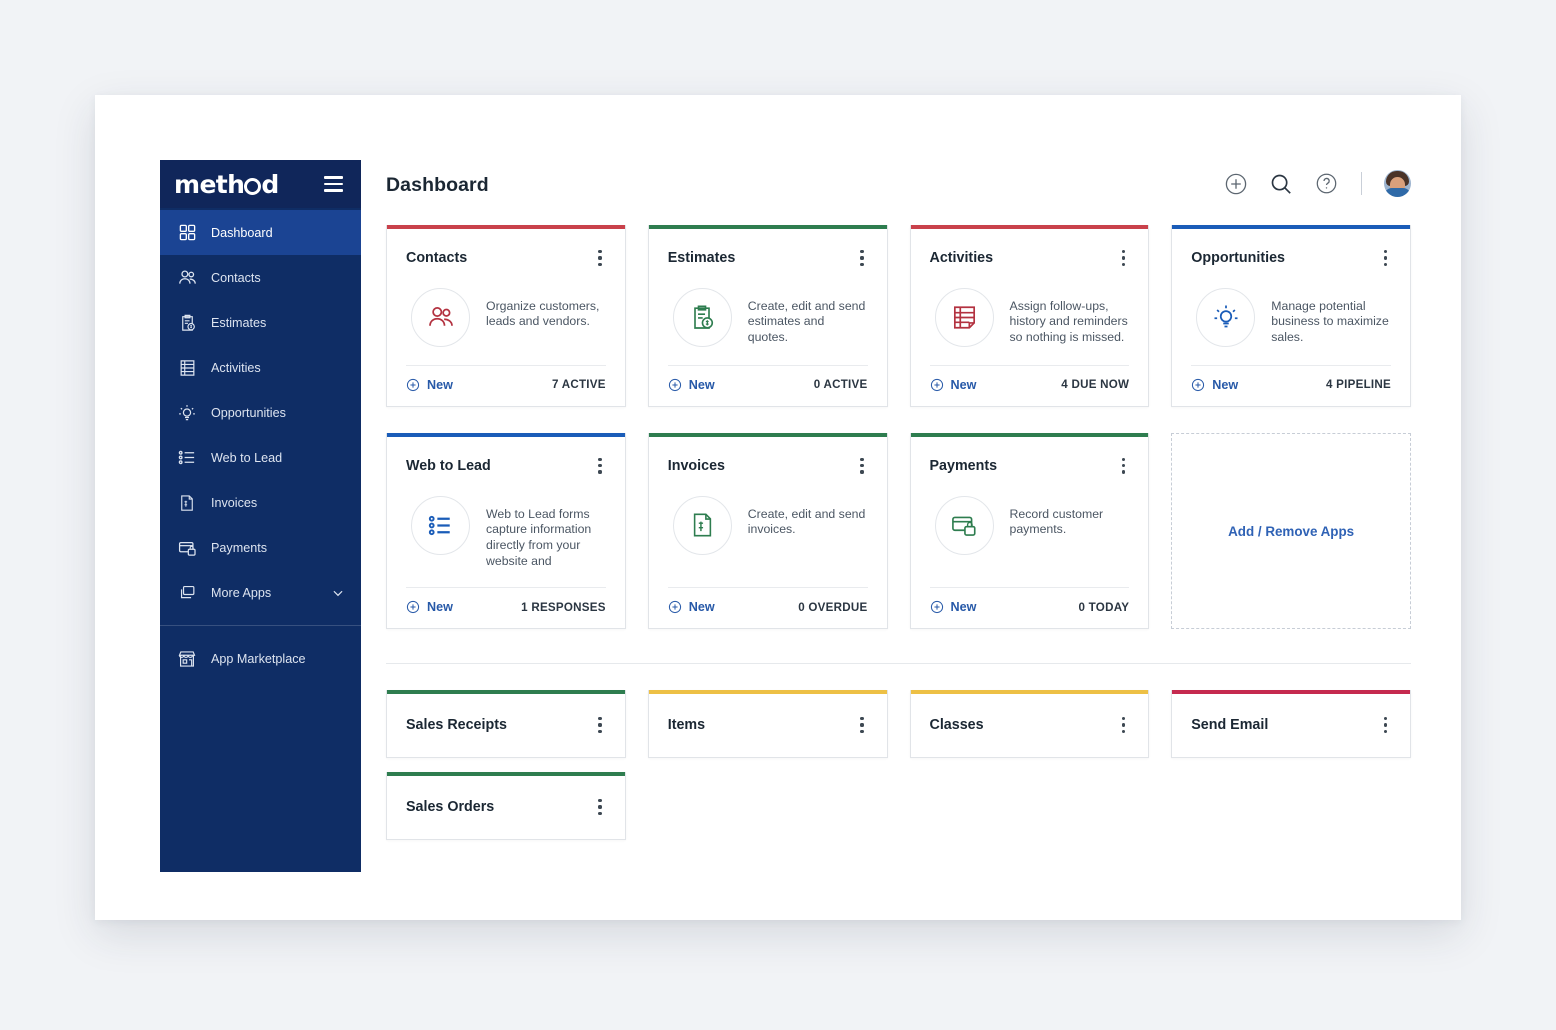 This screenshot has height=1030, width=1556. I want to click on sidebar-item-estimates: Estimates, so click(260, 322).